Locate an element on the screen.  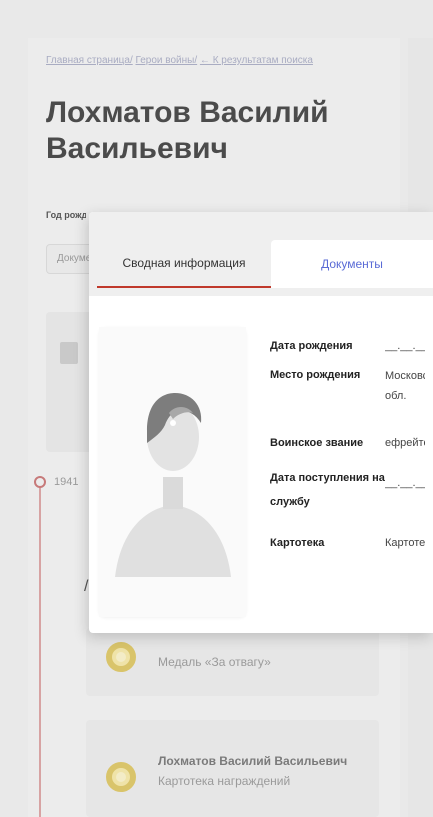
field-label: Дата рождения is located at coordinates (311, 346).